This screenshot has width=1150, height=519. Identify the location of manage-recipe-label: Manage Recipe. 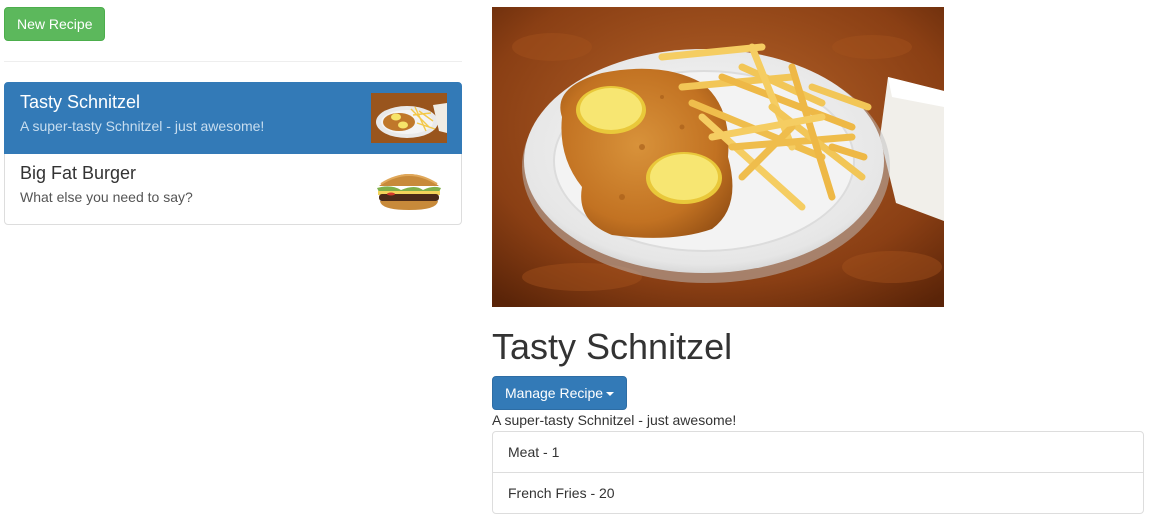
(554, 393).